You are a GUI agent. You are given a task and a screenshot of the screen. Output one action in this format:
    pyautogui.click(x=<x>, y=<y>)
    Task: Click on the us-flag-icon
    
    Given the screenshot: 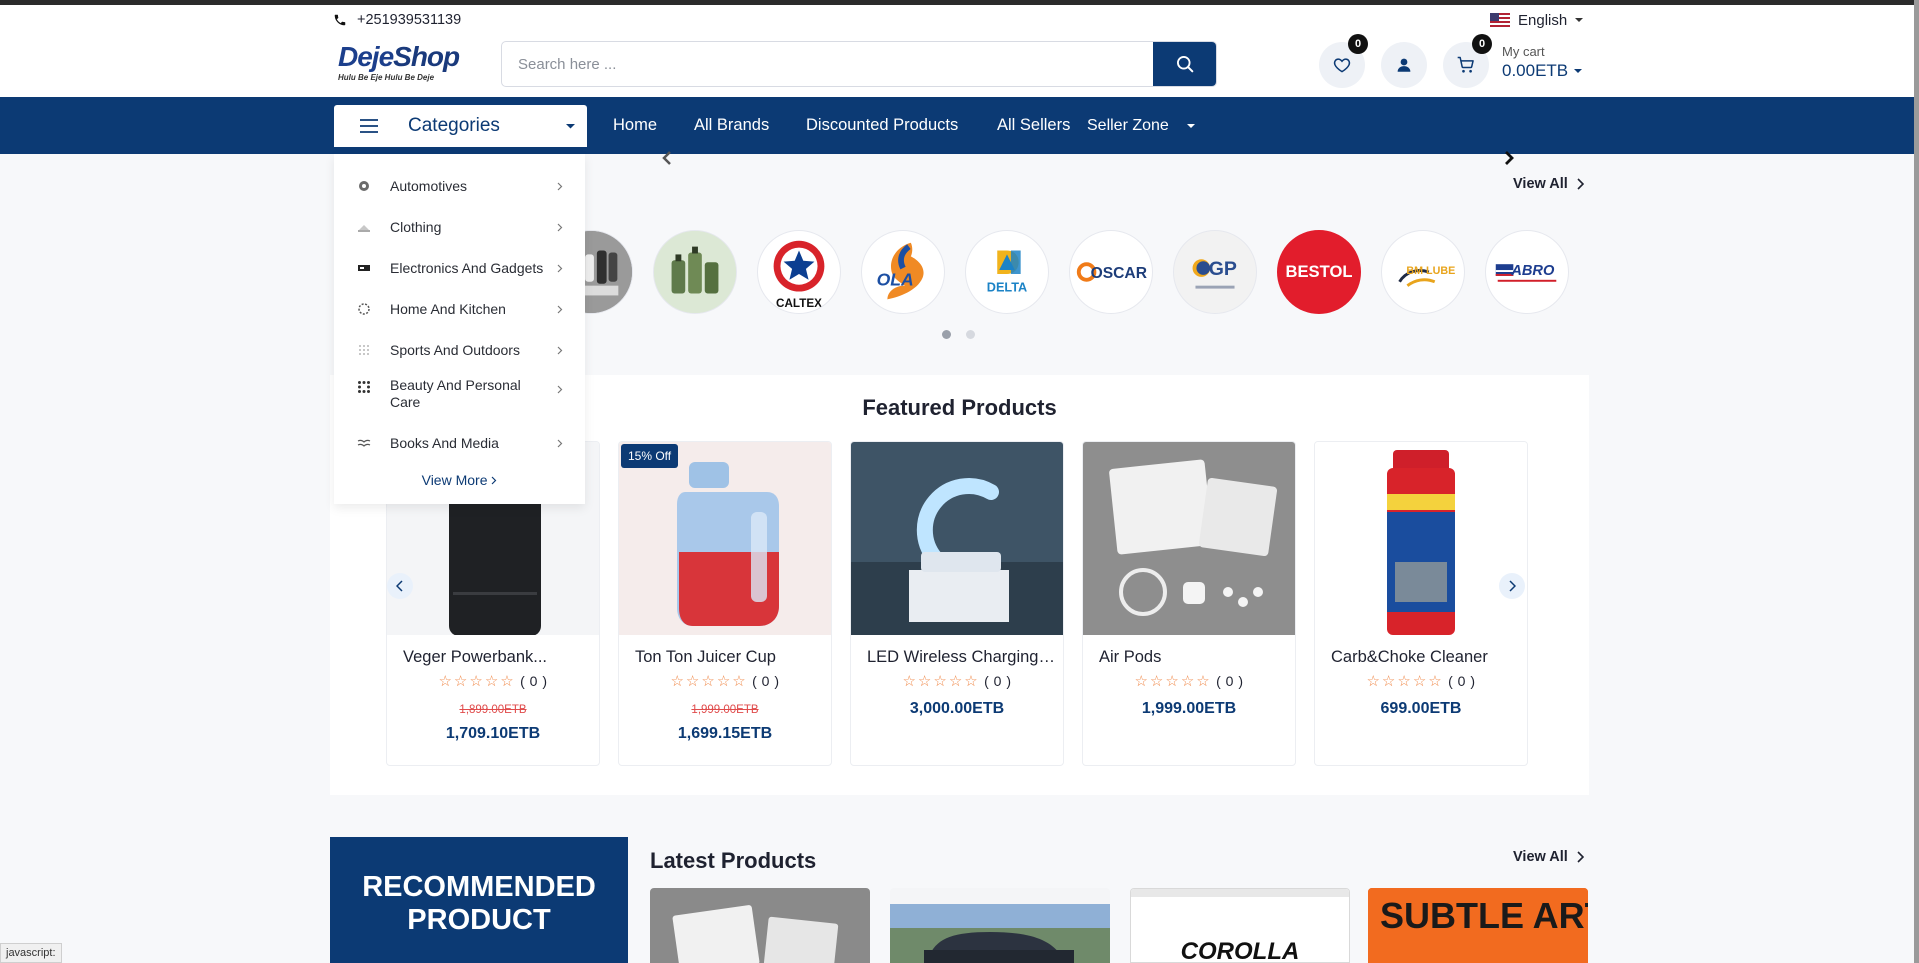 What is the action you would take?
    pyautogui.click(x=1500, y=20)
    